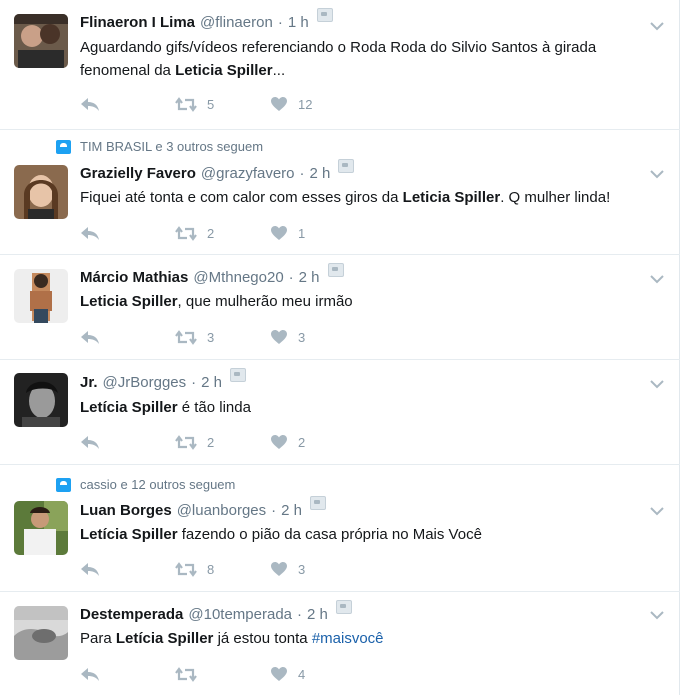 This screenshot has height=695, width=680. Describe the element at coordinates (145, 382) in the screenshot. I see `username: @JrBorgges` at that location.